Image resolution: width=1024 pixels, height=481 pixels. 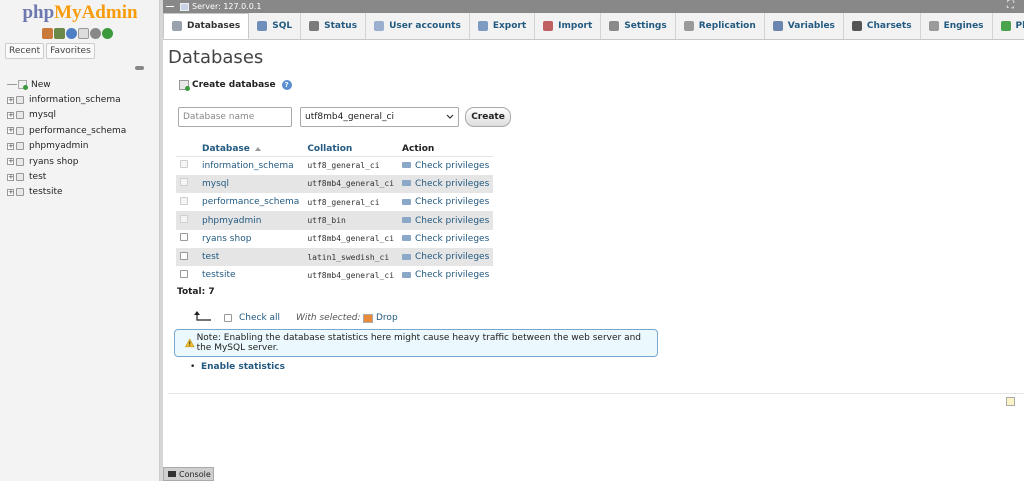 I want to click on status-icon, so click(x=314, y=26).